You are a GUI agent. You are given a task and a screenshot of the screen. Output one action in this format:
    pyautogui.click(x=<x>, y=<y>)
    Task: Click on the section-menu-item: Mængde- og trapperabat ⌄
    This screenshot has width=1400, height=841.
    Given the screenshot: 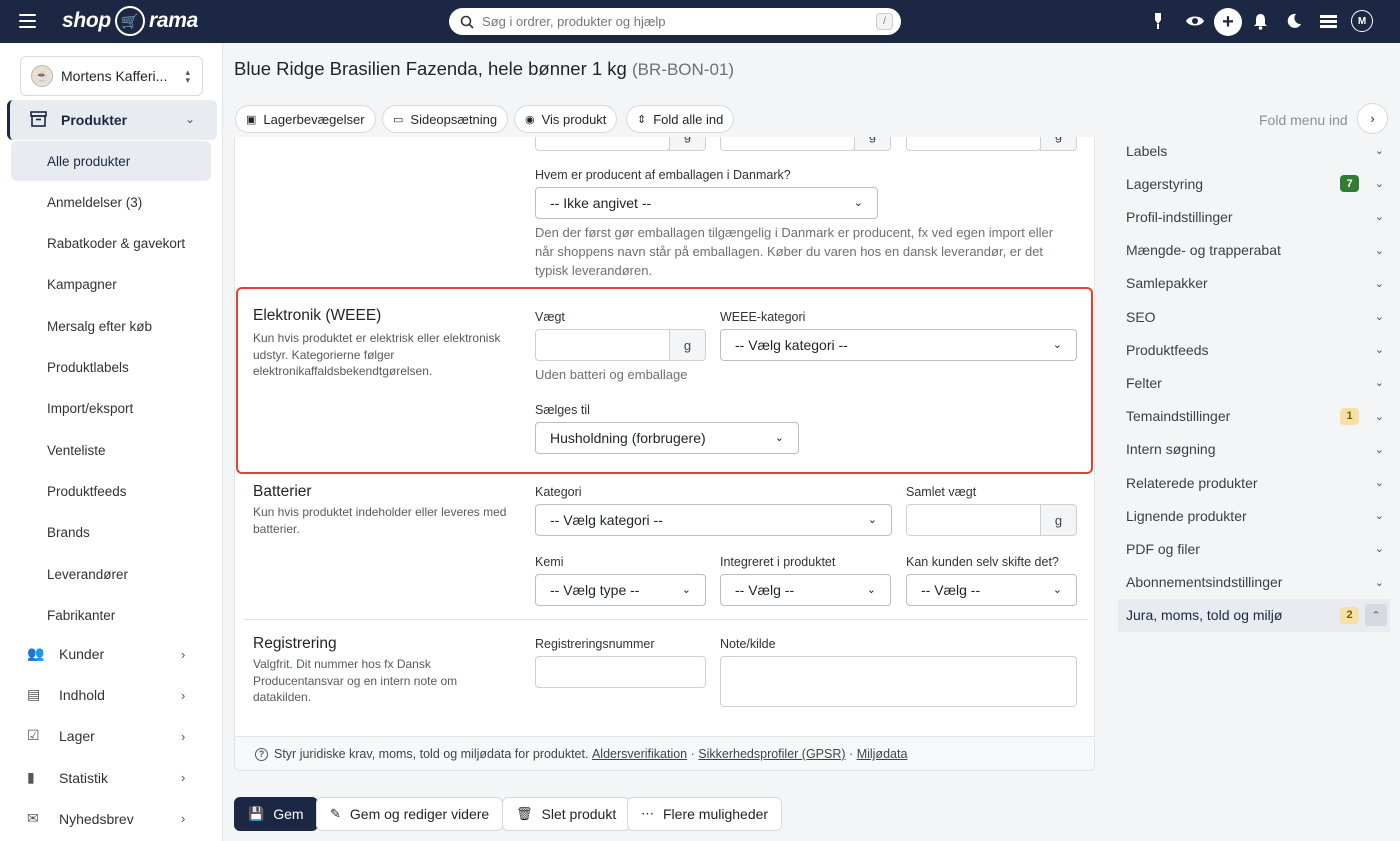 What is the action you would take?
    pyautogui.click(x=1254, y=250)
    